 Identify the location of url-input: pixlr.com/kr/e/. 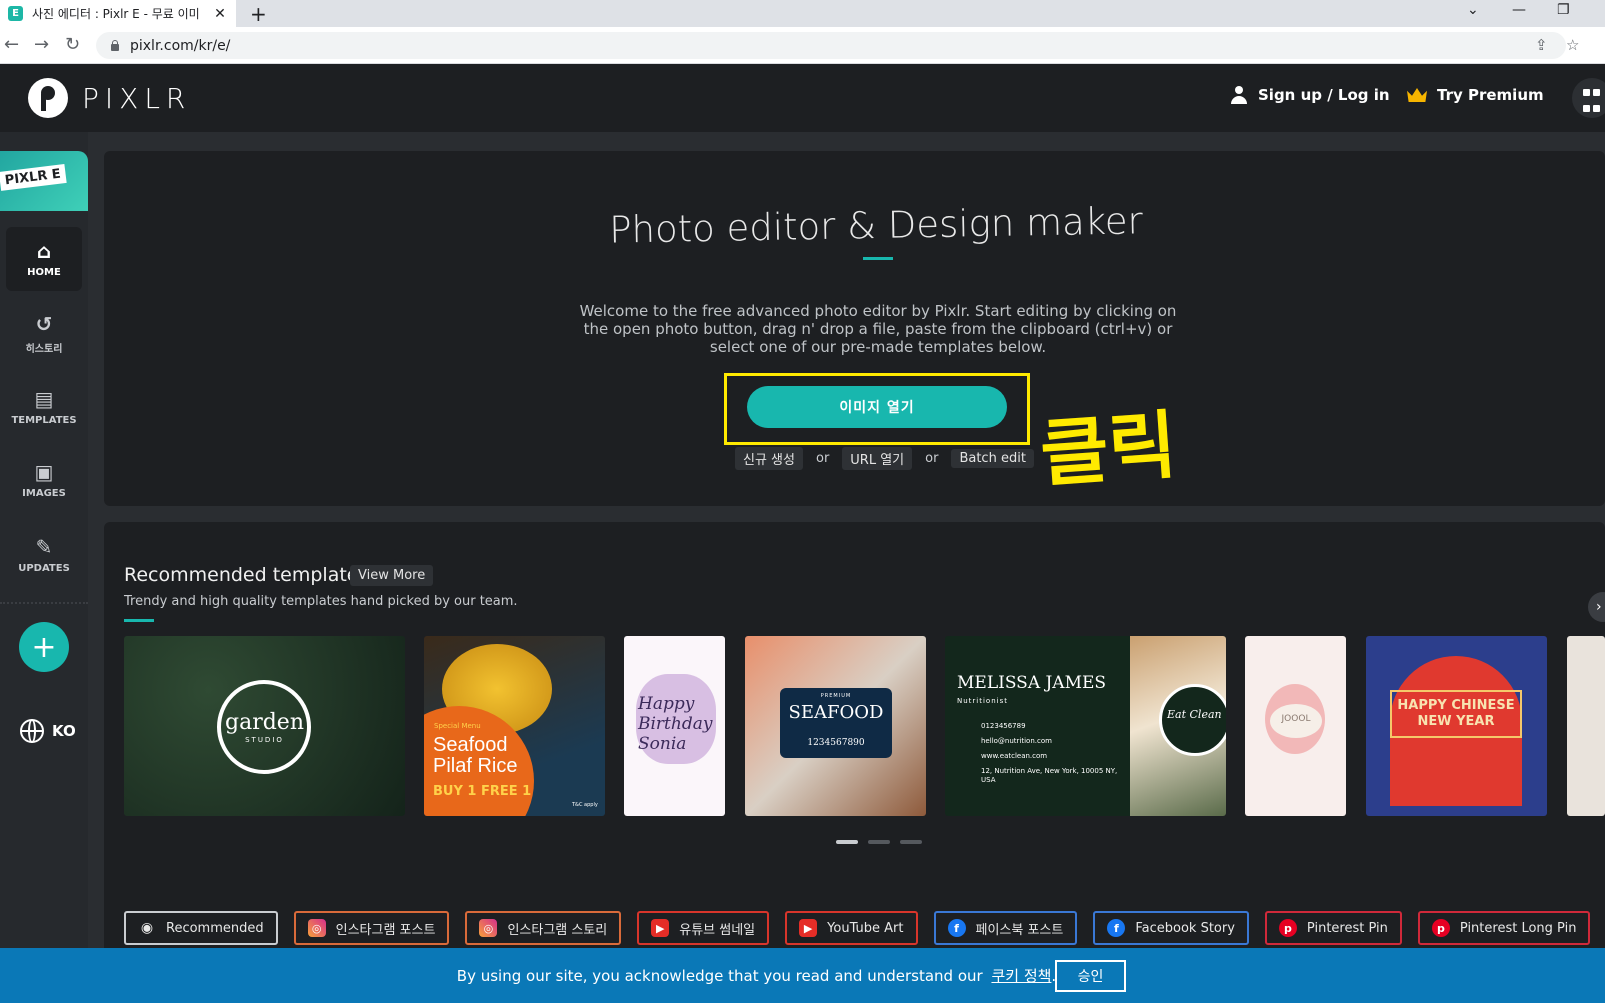
(831, 45).